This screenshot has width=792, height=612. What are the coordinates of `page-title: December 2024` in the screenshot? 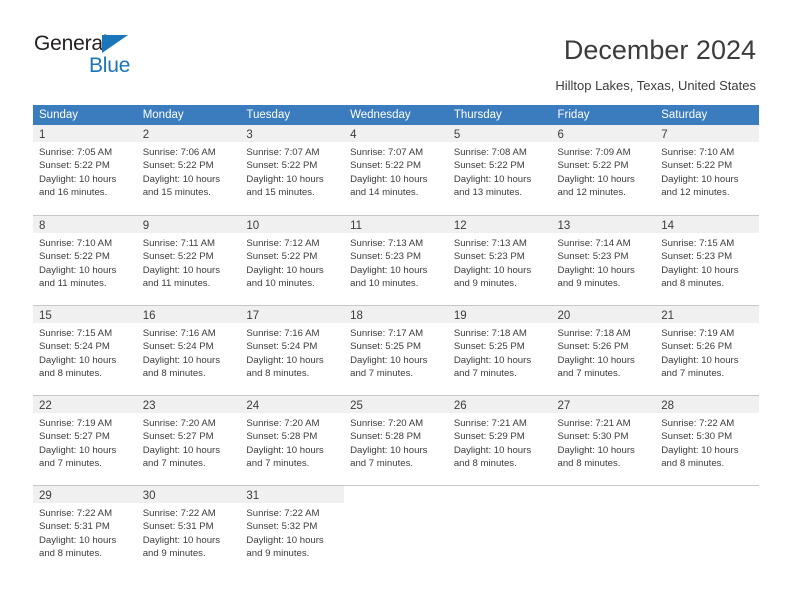 It's located at (659, 50).